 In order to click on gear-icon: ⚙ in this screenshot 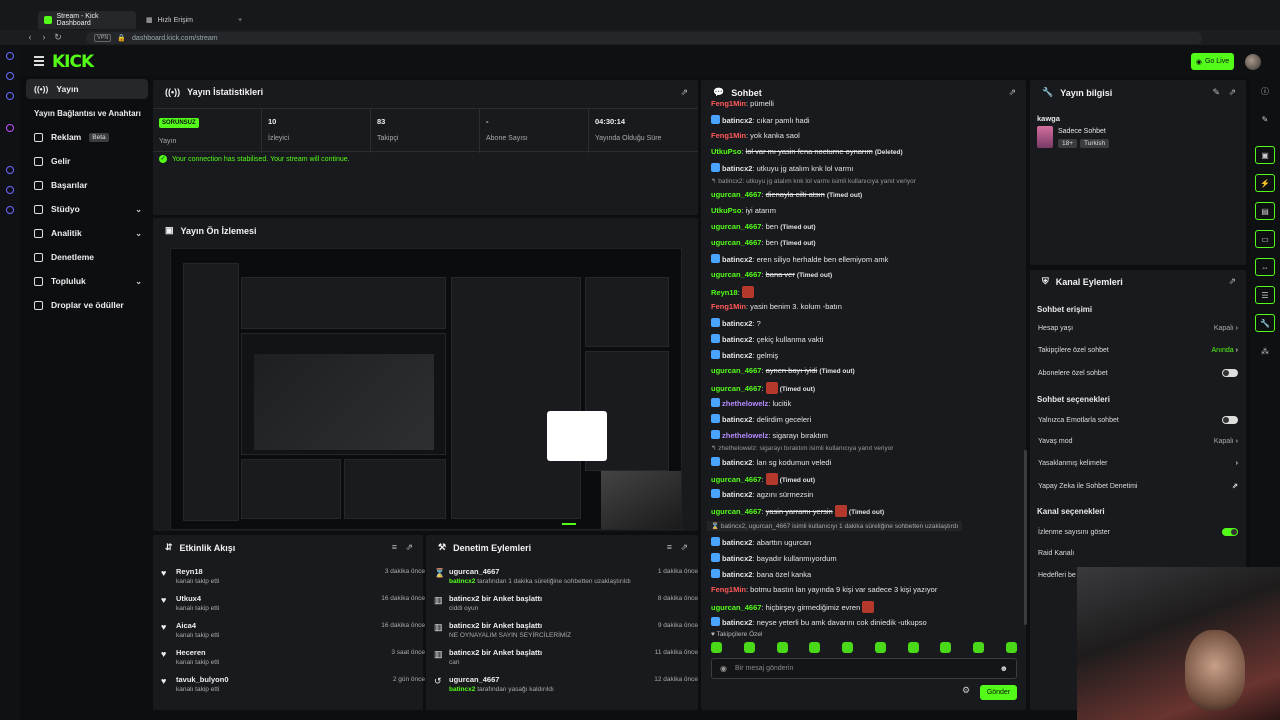, I will do `click(966, 690)`.